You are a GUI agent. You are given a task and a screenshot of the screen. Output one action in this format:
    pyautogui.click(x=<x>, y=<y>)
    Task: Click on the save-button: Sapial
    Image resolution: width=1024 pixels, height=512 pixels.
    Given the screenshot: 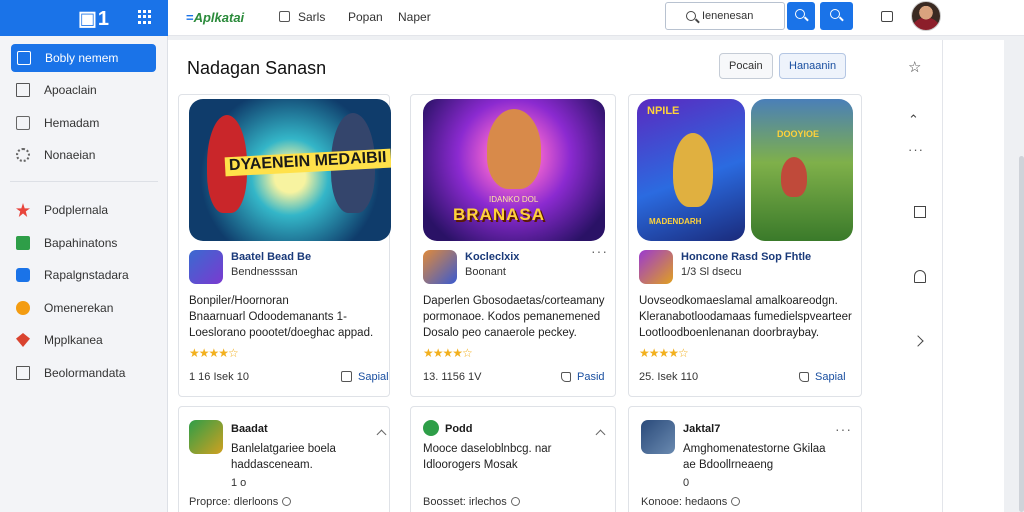 What is the action you would take?
    pyautogui.click(x=365, y=377)
    